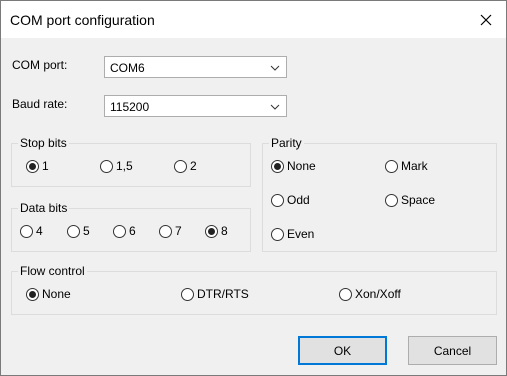  What do you see at coordinates (254, 289) in the screenshot?
I see `flow-control-group: Flow control None DTR/RTS Xon/Xoff` at bounding box center [254, 289].